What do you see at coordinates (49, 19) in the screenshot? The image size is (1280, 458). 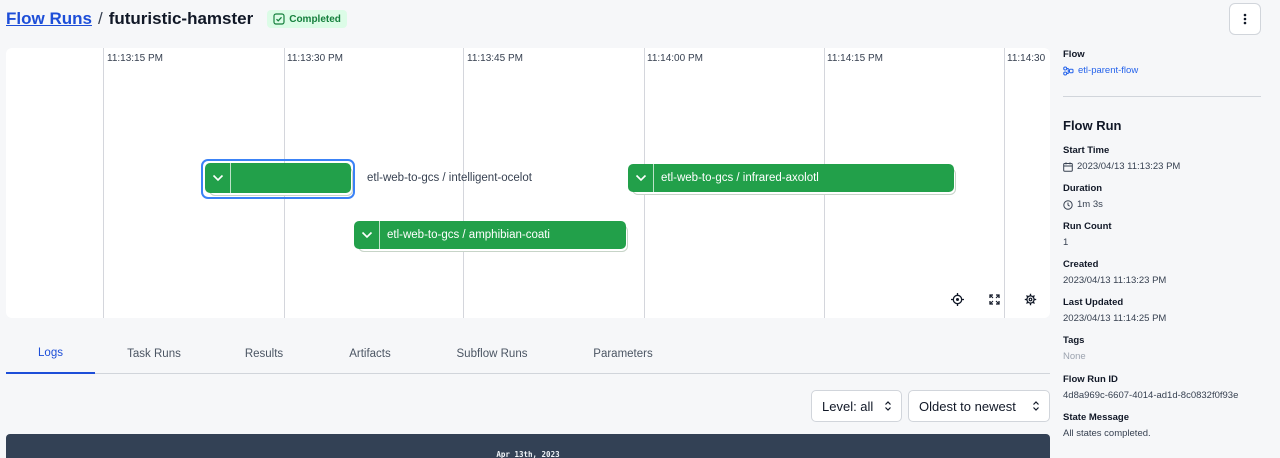 I see `breadcrumb-flow-runs-link: Flow Runs` at bounding box center [49, 19].